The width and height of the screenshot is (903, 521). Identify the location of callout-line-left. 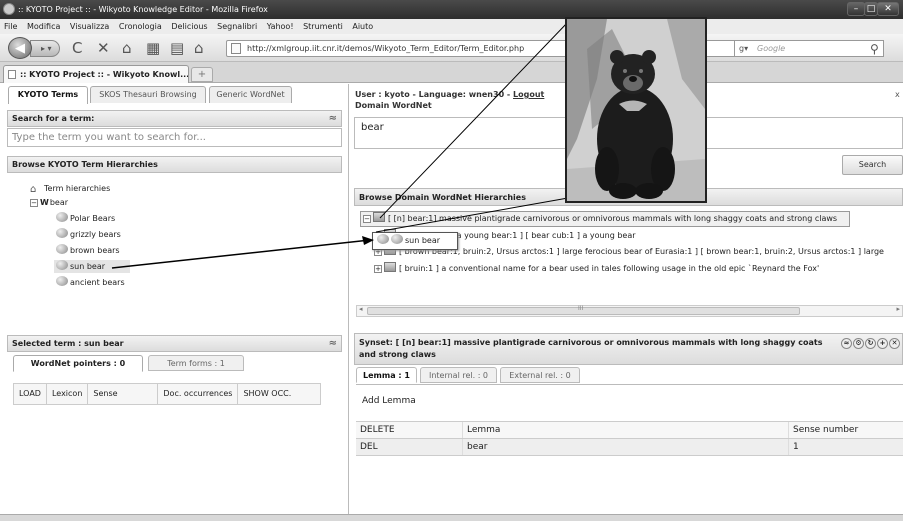
(474, 120).